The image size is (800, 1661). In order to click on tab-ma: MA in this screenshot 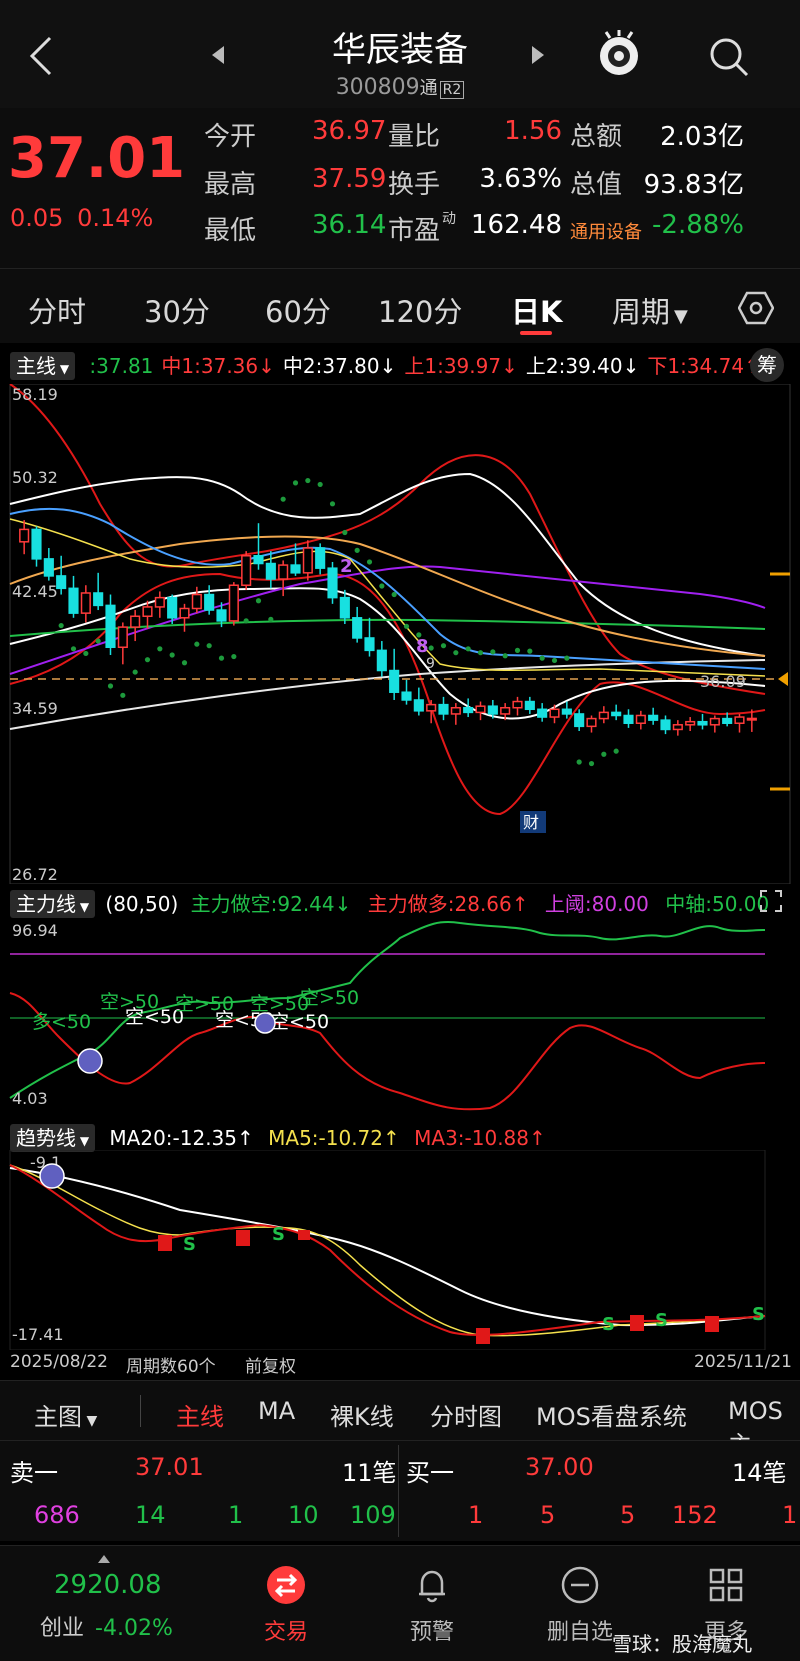, I will do `click(276, 1411)`.